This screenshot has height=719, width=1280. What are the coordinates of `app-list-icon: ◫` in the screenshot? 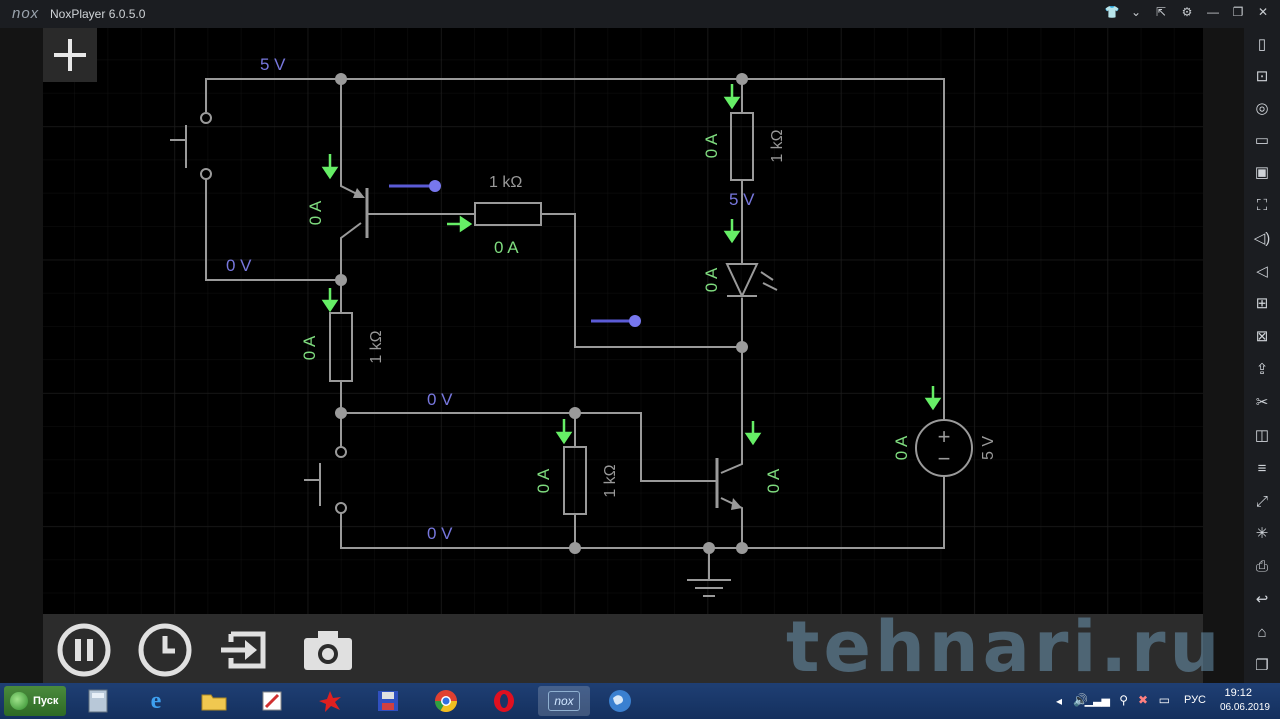 It's located at (1262, 435).